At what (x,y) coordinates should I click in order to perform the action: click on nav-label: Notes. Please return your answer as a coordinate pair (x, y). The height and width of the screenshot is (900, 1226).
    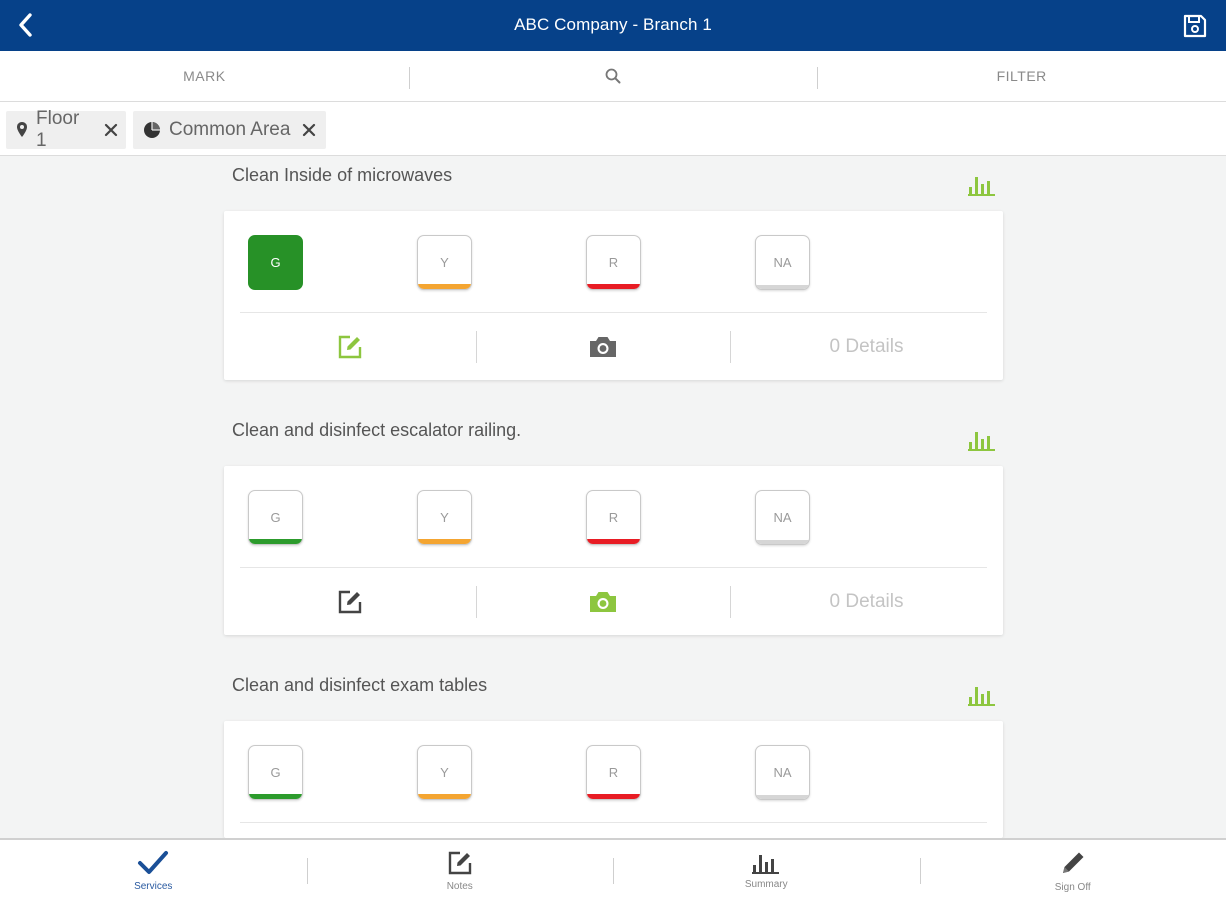
    Looking at the image, I should click on (459, 886).